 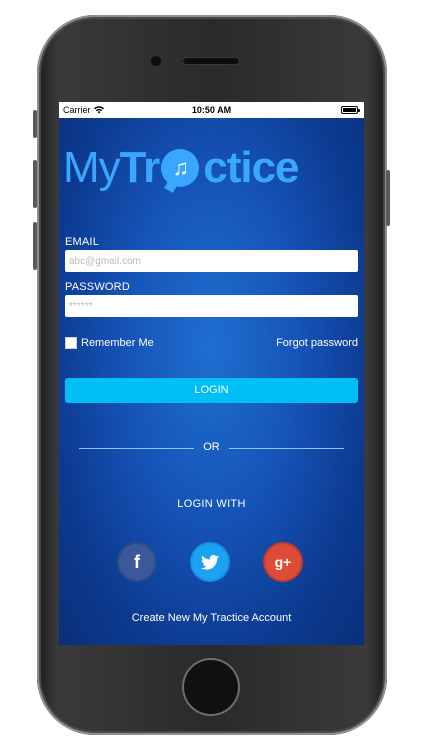 I want to click on login-button: LOGIN, so click(x=211, y=390).